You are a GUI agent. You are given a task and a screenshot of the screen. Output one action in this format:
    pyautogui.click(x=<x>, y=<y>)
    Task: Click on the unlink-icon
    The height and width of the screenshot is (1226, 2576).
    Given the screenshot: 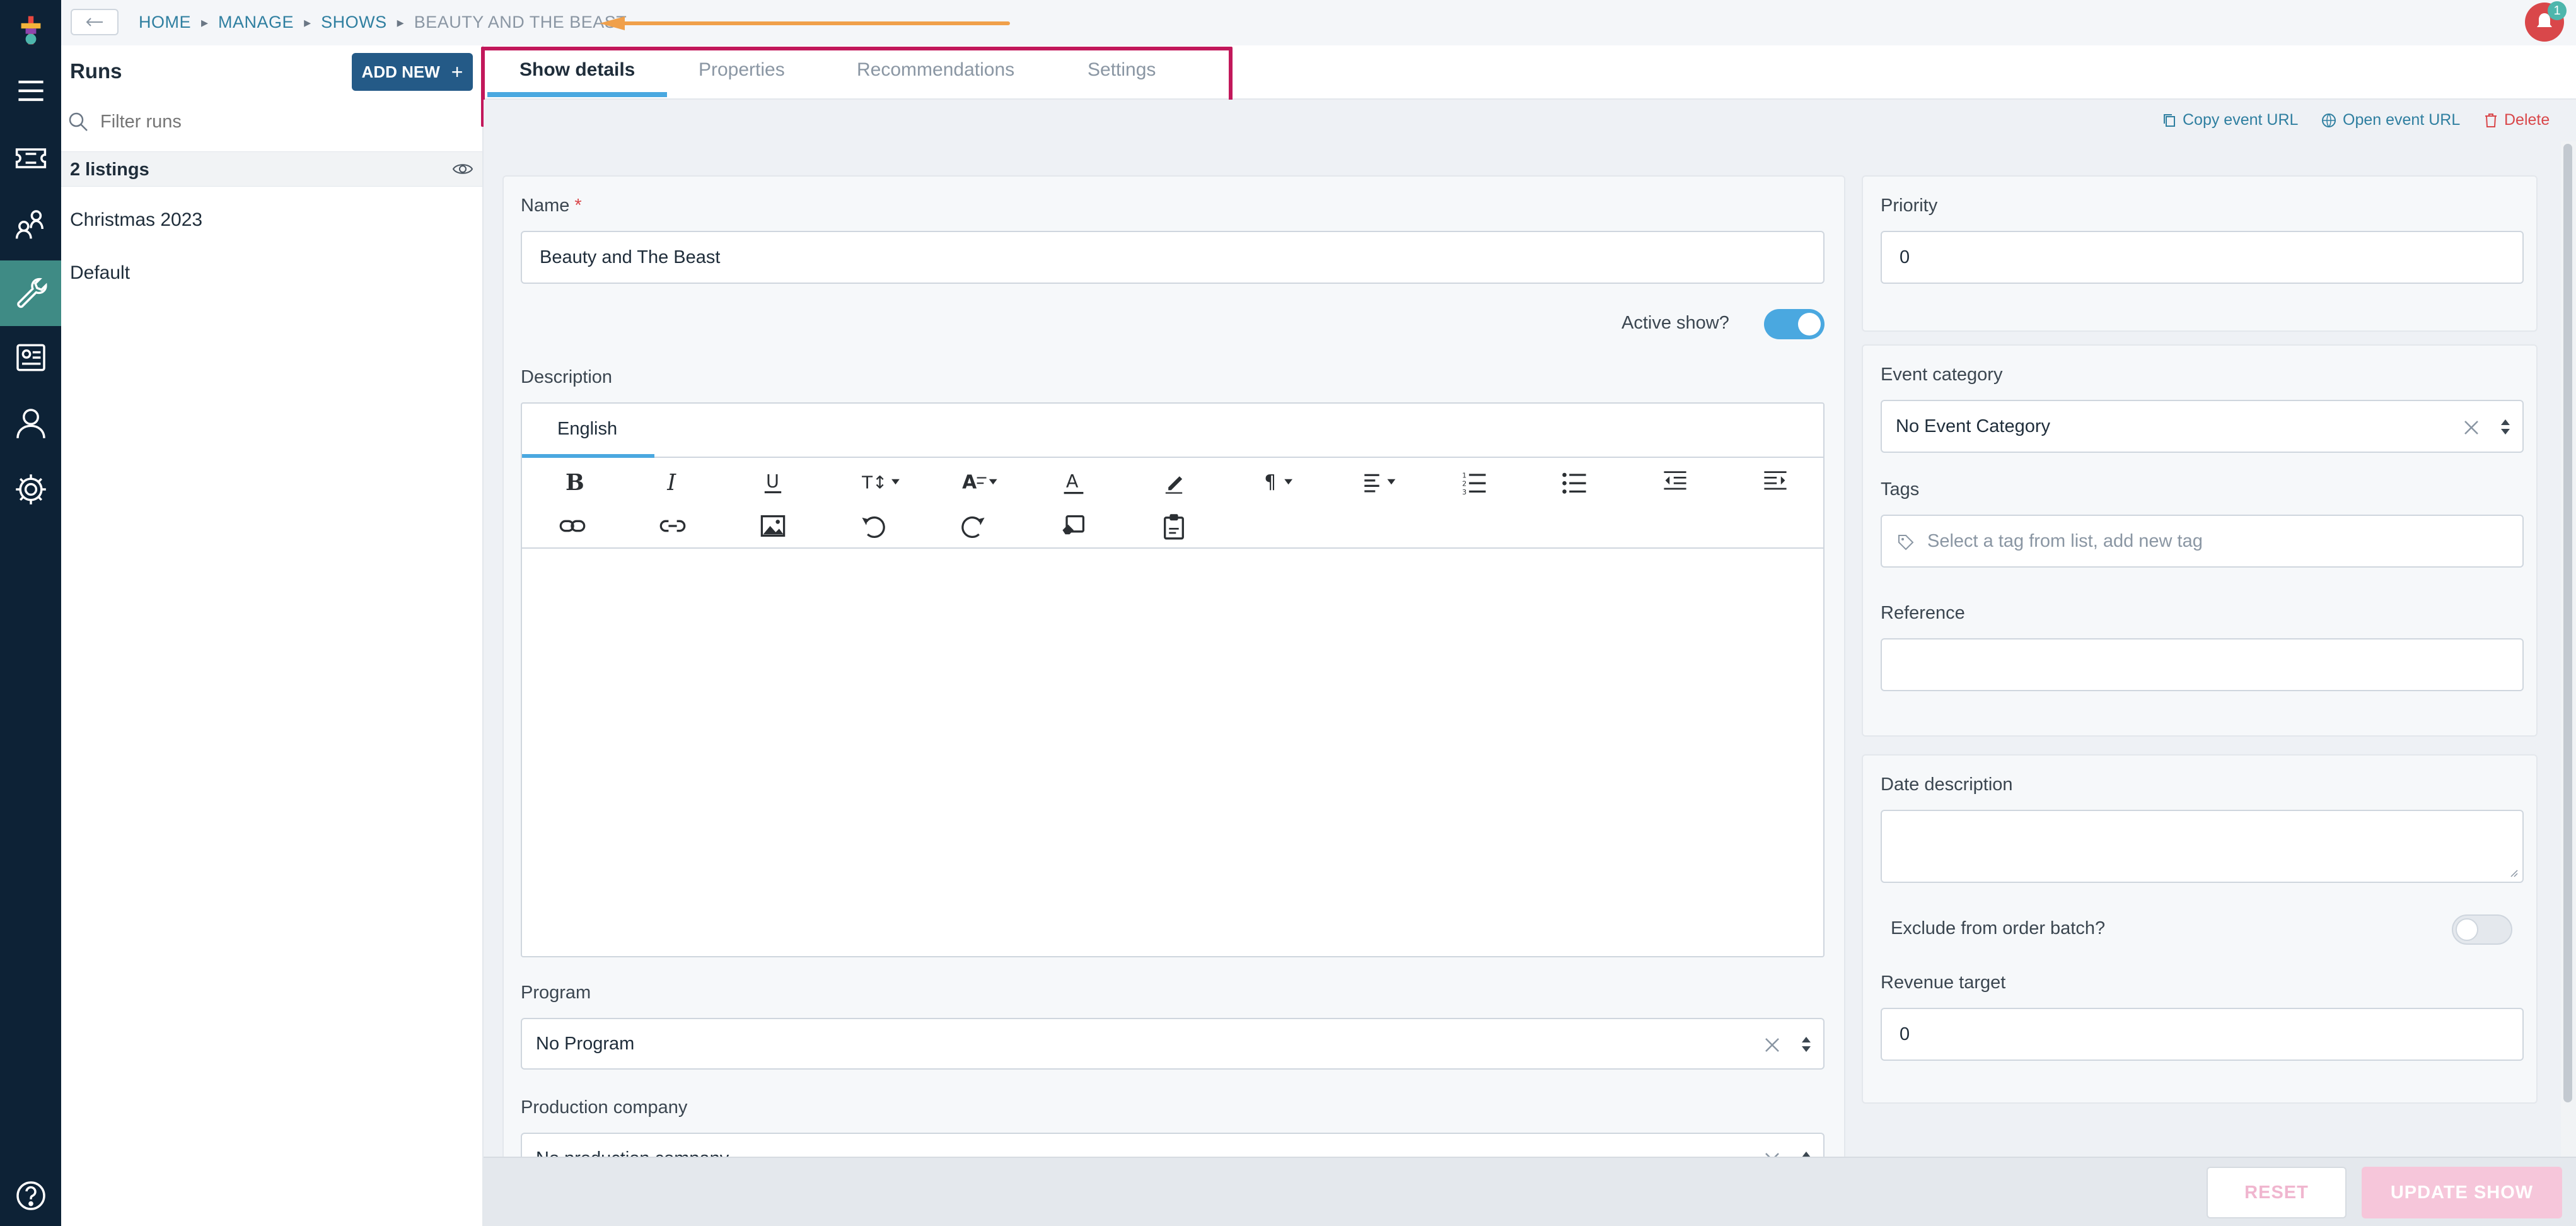 What is the action you would take?
    pyautogui.click(x=672, y=526)
    